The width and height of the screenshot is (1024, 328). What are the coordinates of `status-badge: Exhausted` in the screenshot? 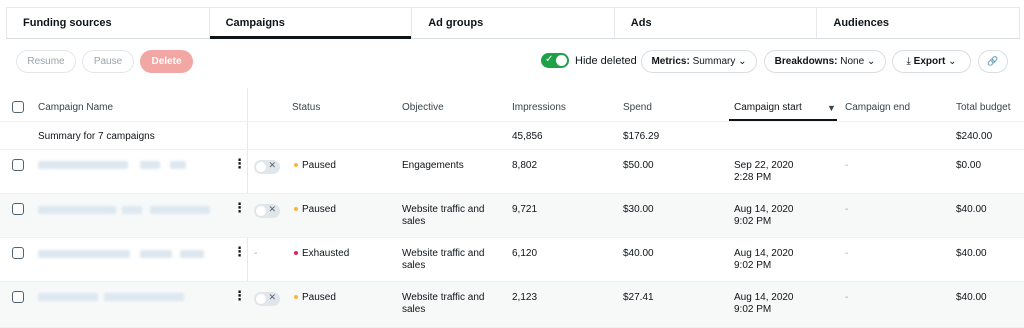 It's located at (321, 254).